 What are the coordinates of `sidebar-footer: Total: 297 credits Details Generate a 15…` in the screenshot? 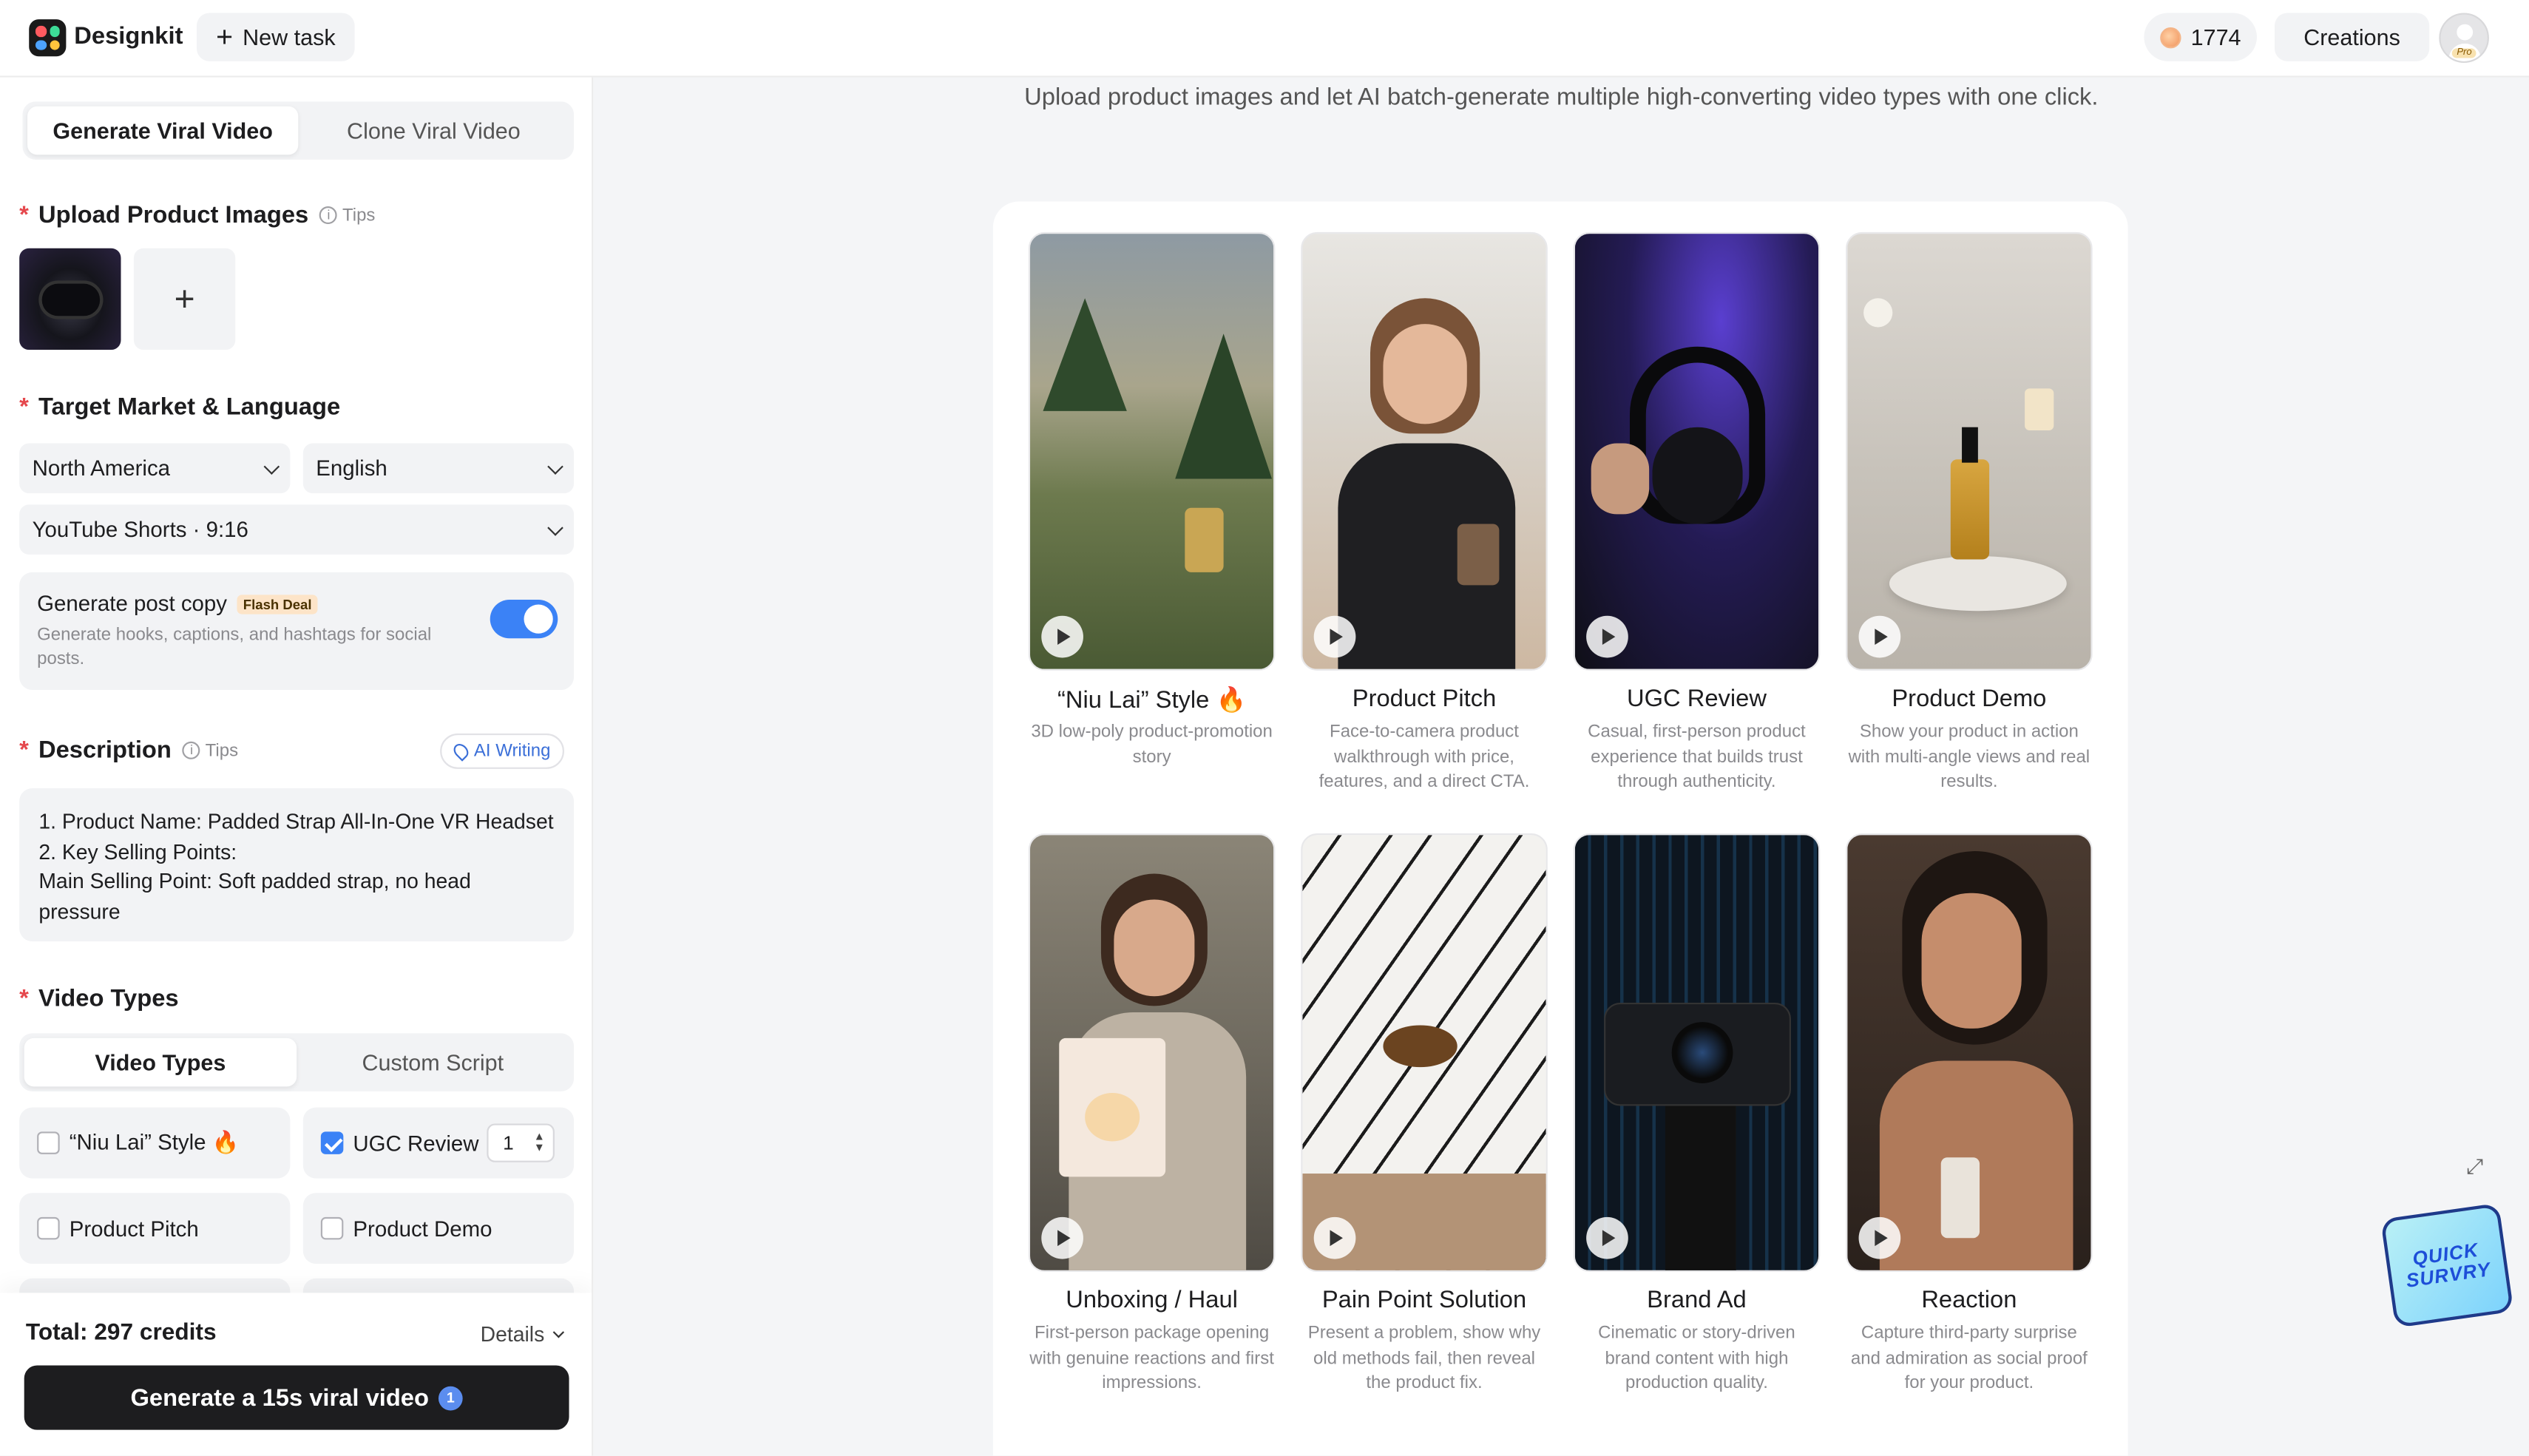 It's located at (296, 1375).